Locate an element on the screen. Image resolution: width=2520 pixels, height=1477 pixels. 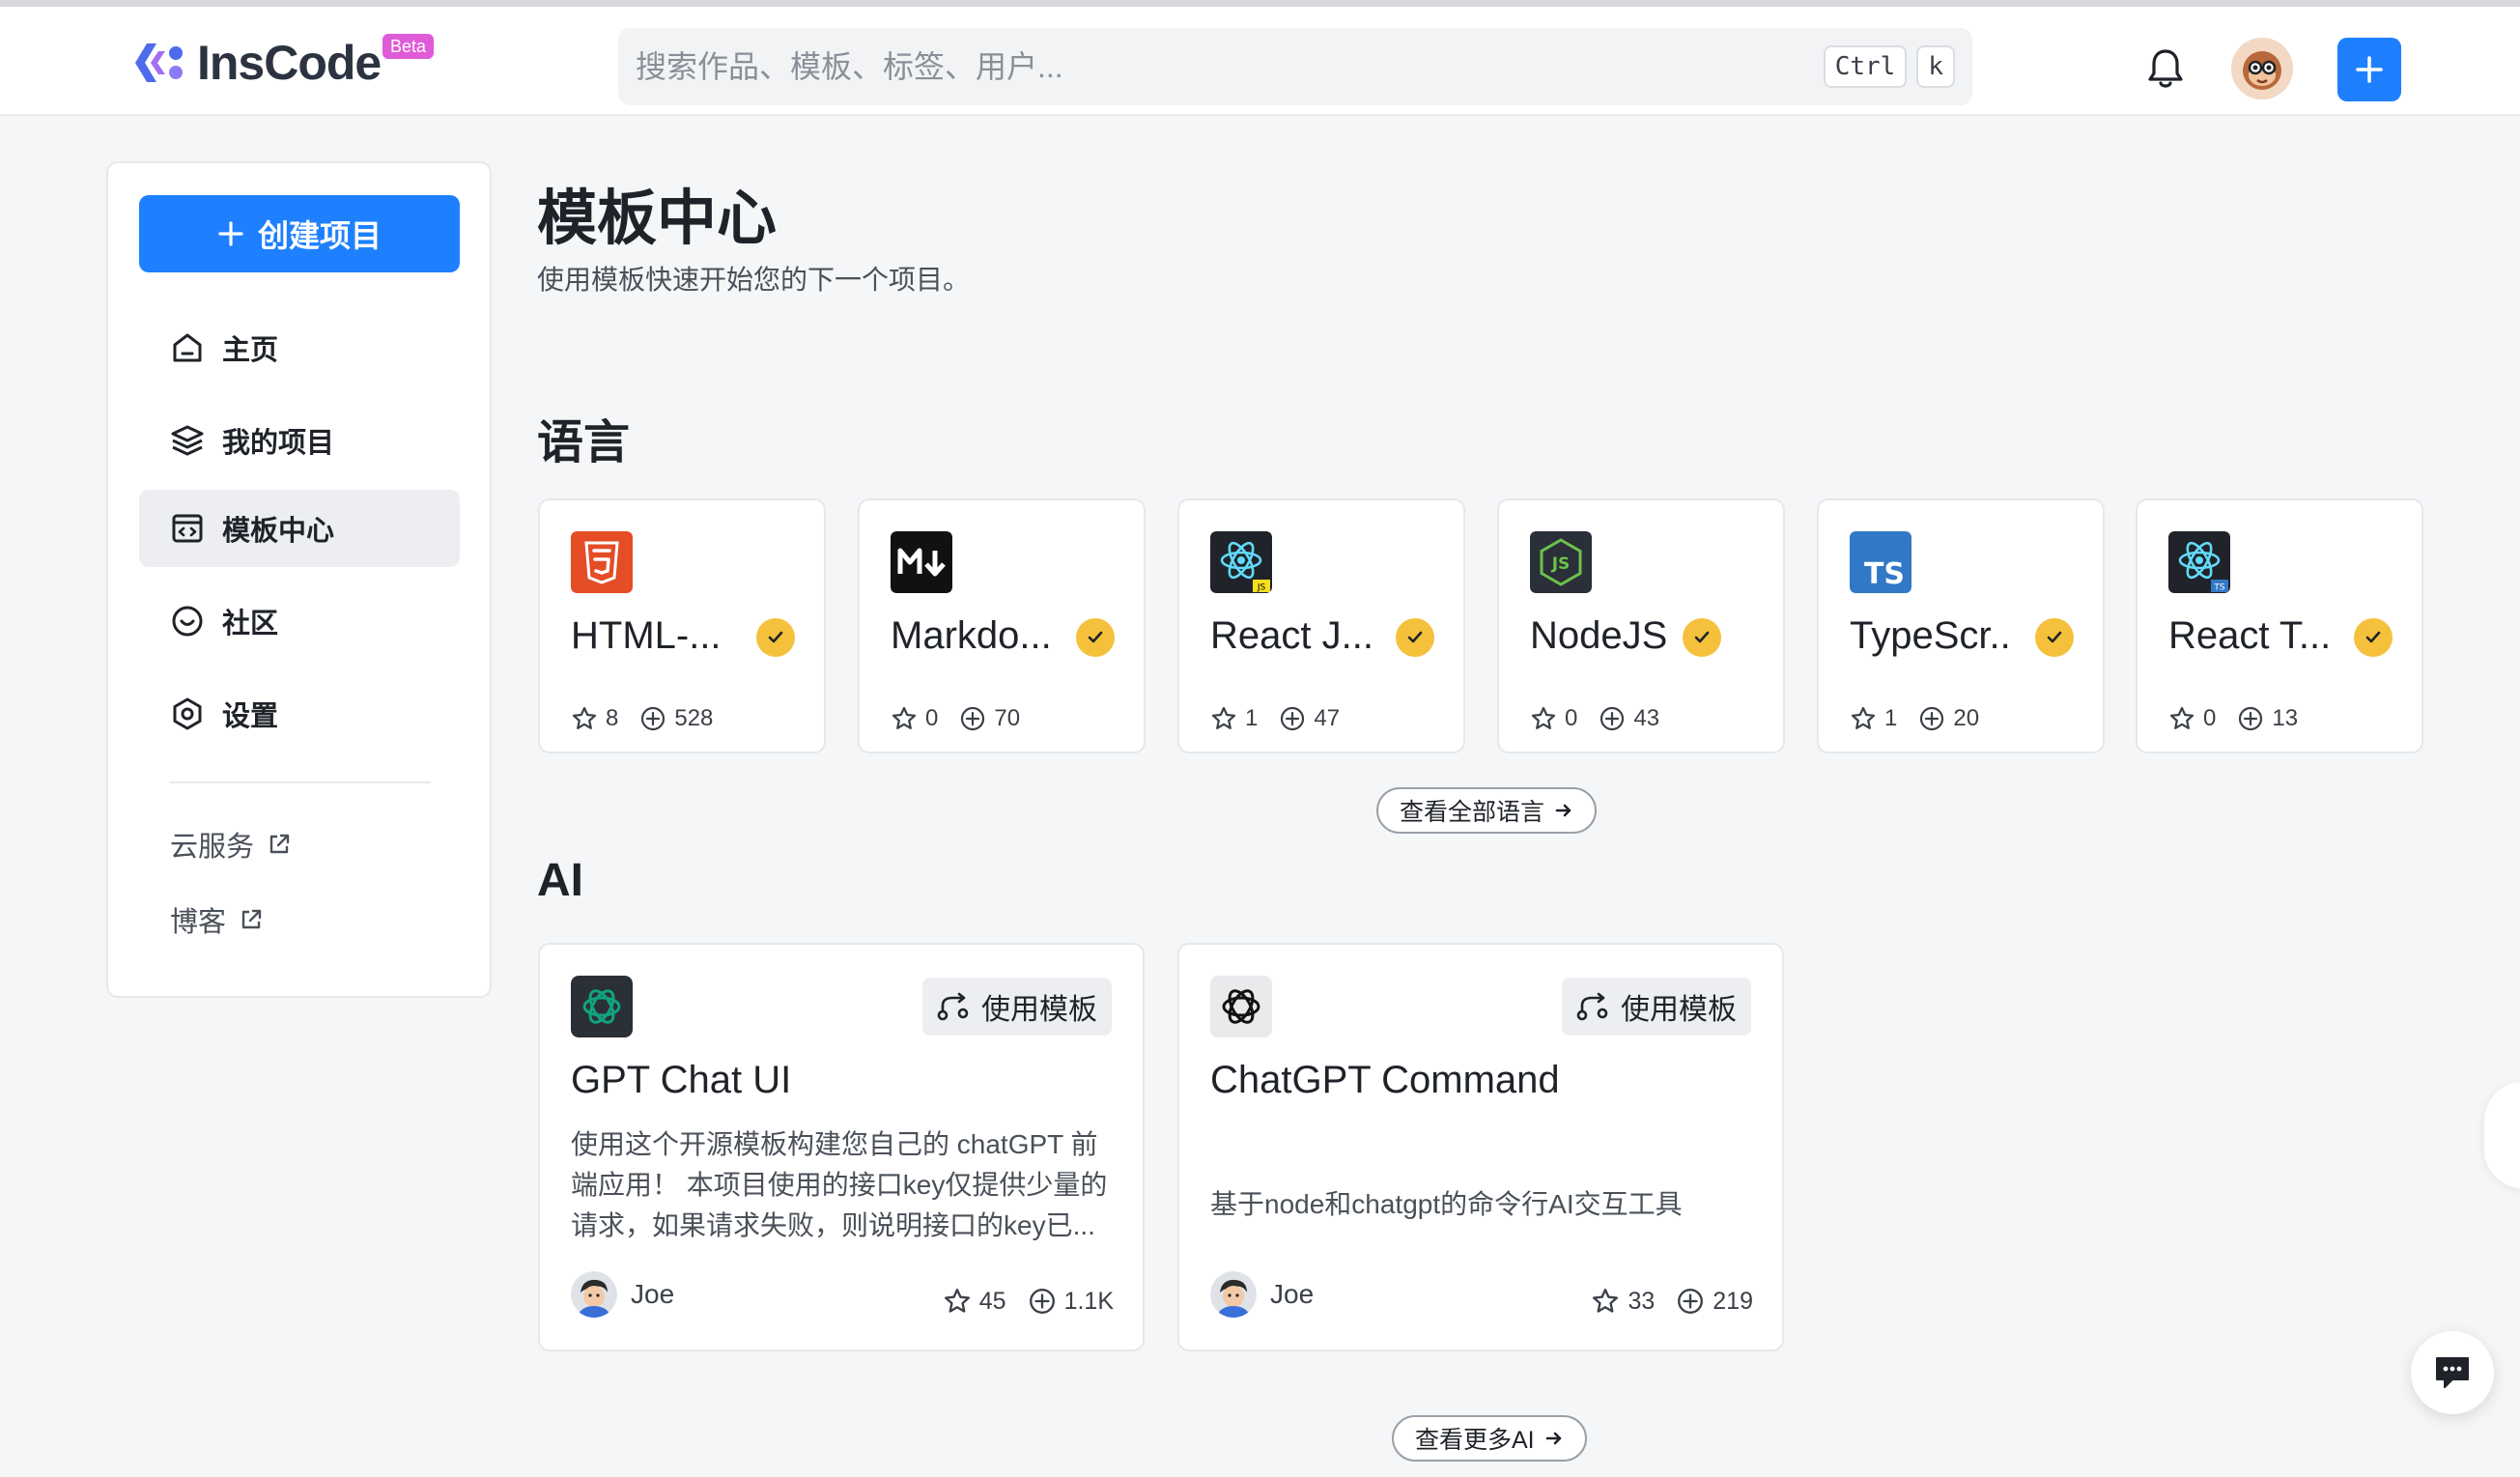
use-count: 528 is located at coordinates (694, 718).